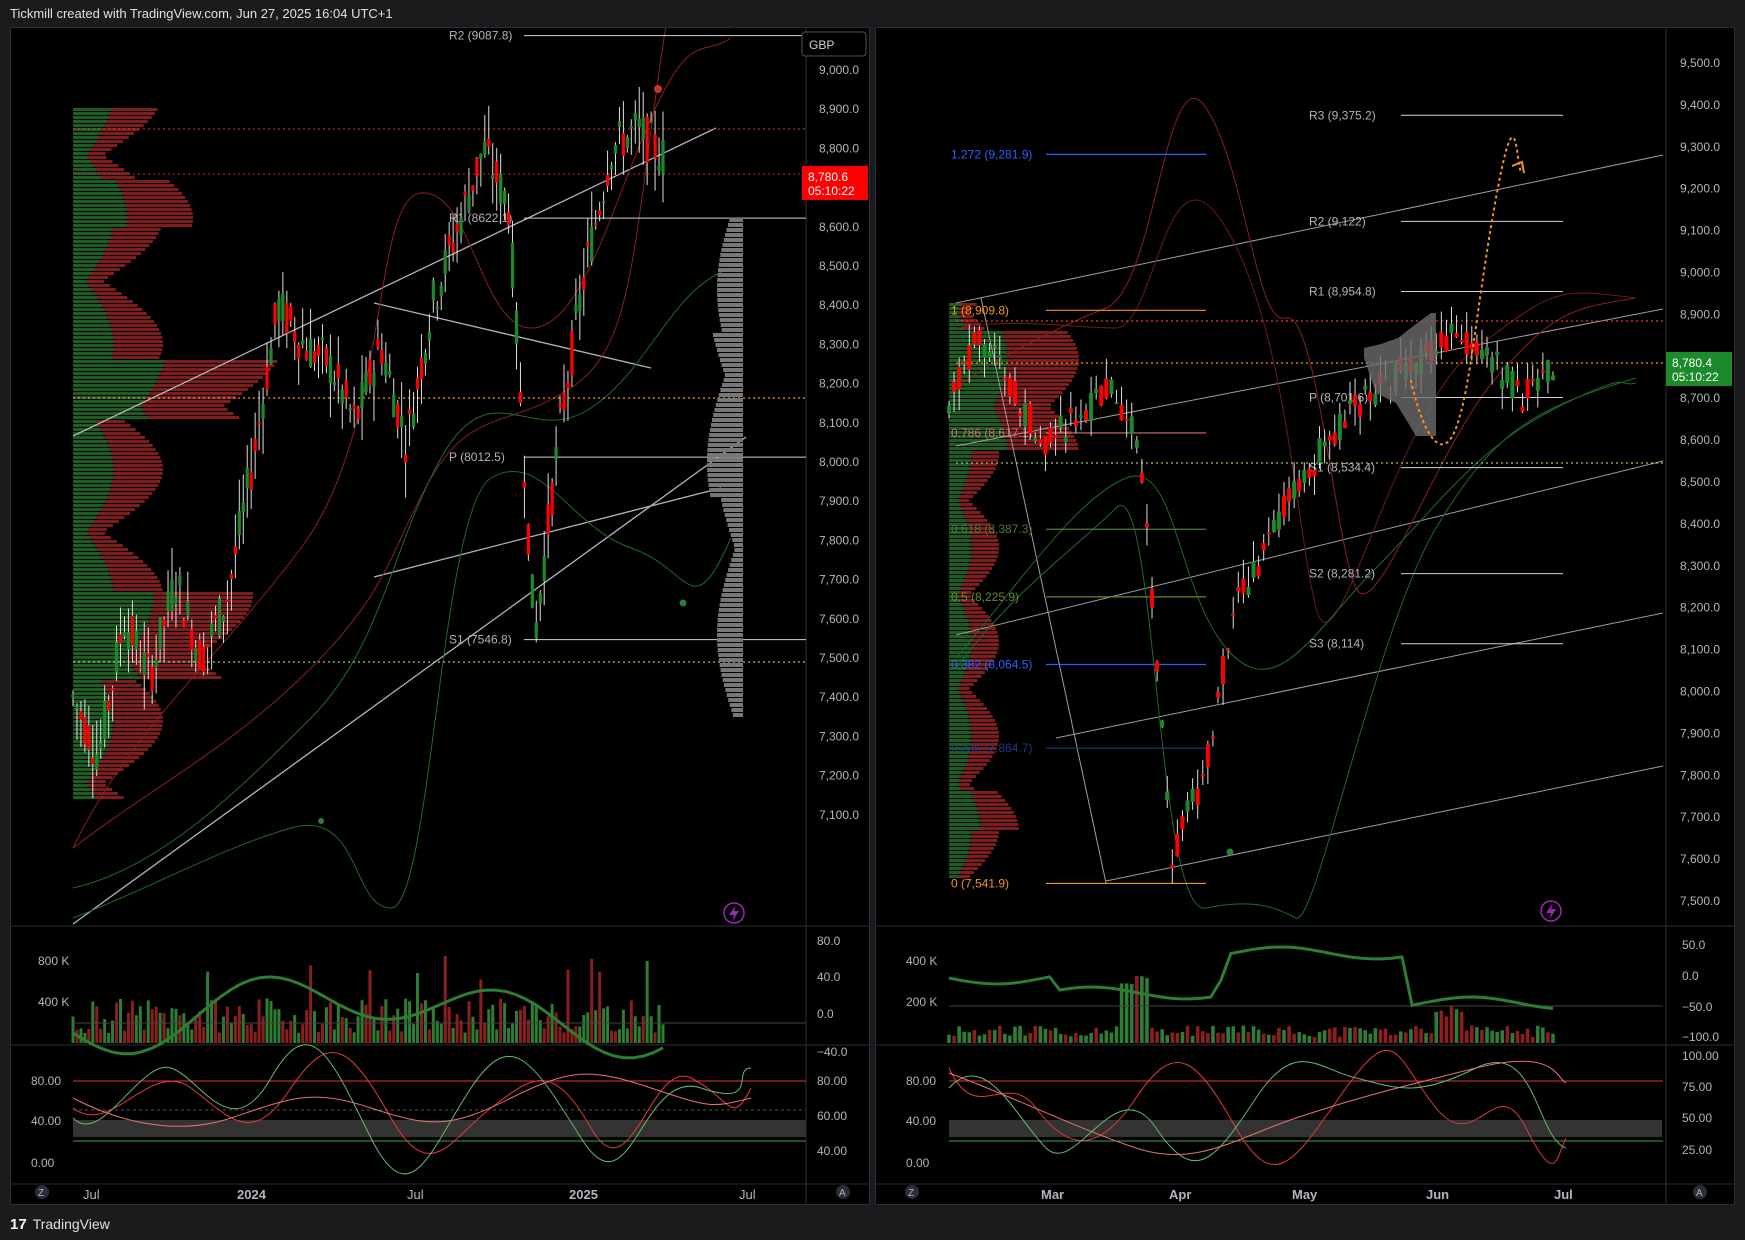 The height and width of the screenshot is (1240, 1745). I want to click on volume-pane: 800 K 400 K, so click(422, 998).